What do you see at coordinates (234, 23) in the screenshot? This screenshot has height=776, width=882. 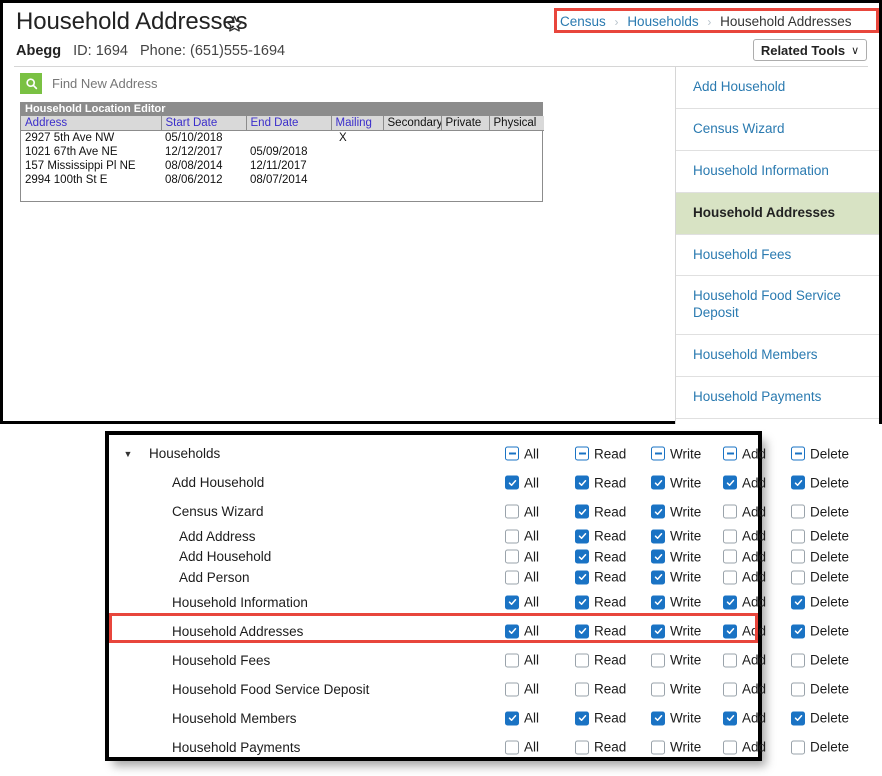 I see `star-icon` at bounding box center [234, 23].